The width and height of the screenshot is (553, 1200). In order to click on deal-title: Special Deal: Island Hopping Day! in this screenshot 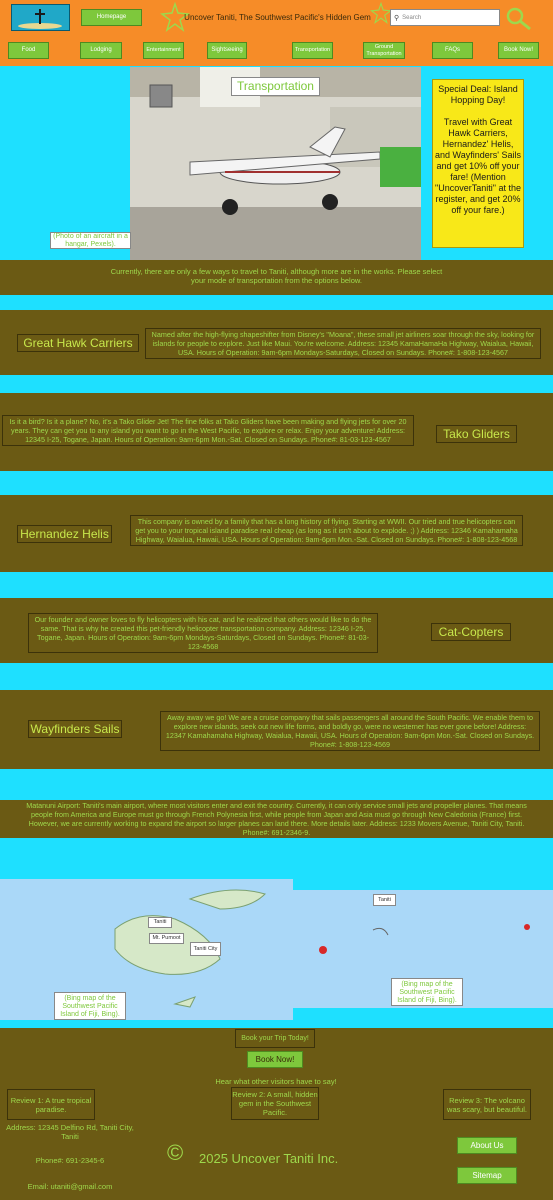, I will do `click(478, 94)`.